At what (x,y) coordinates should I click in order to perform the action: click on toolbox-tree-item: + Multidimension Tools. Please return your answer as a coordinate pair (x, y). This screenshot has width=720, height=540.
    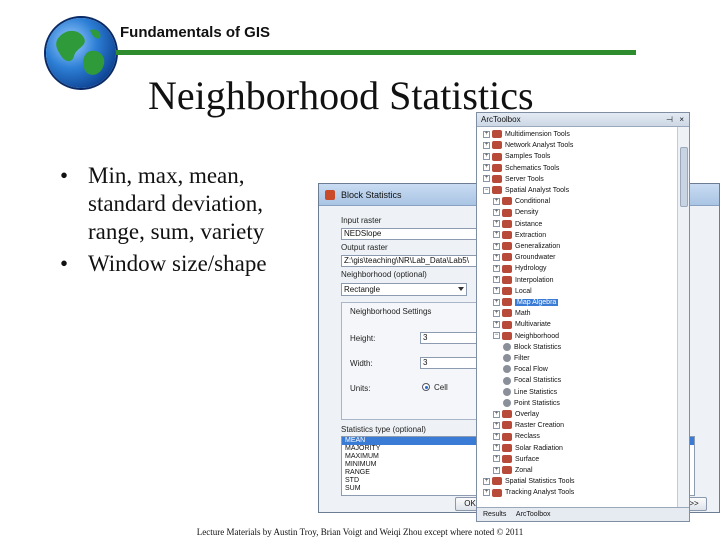
    Looking at the image, I should click on (526, 134).